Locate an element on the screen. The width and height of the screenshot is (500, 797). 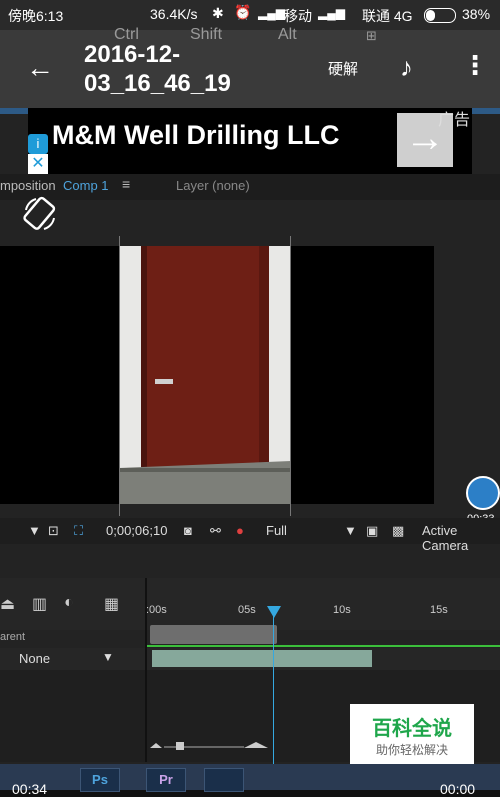
chevron-down-icon: ▼ is located at coordinates (108, 657).